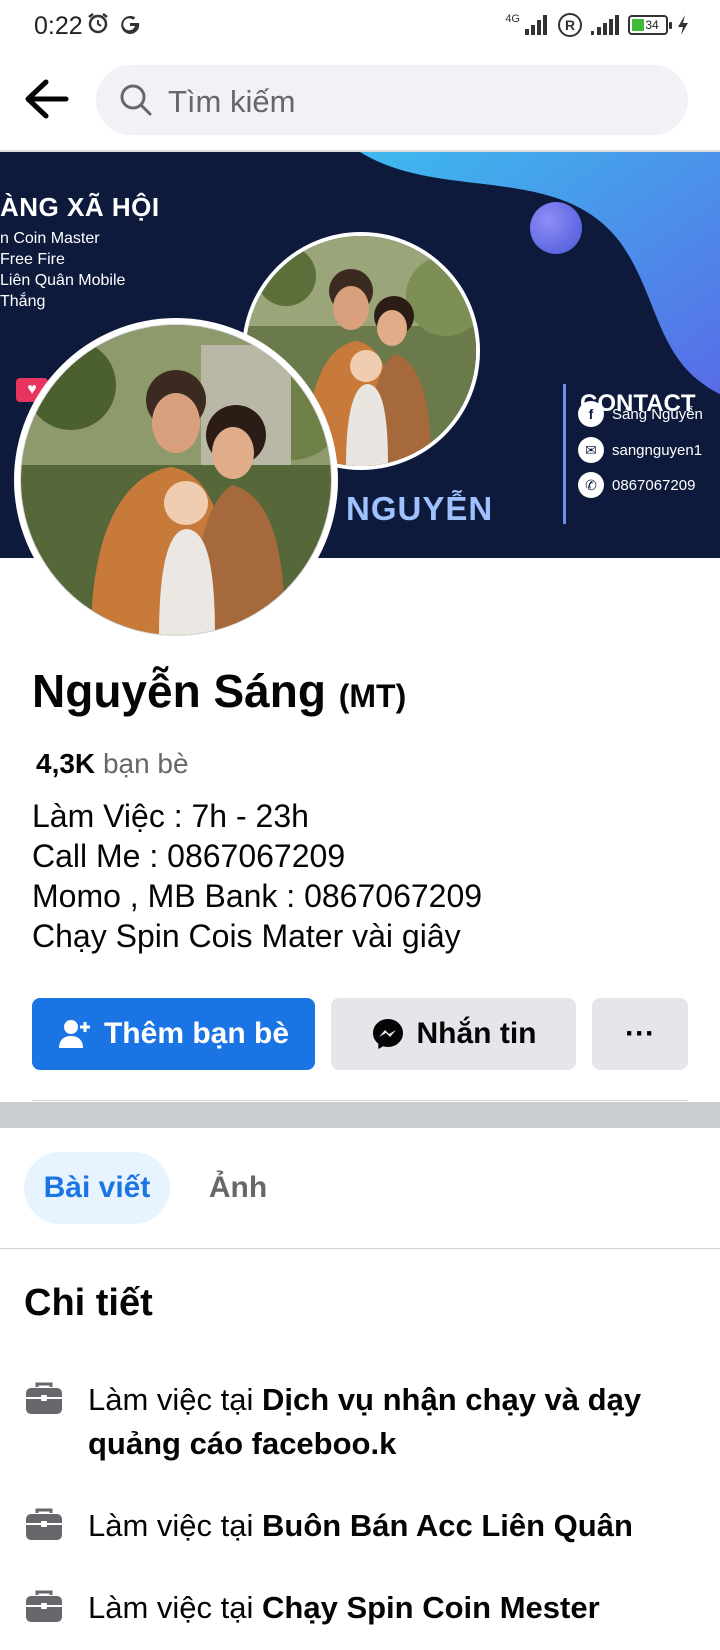 The width and height of the screenshot is (720, 1650). What do you see at coordinates (66, 763) in the screenshot?
I see `friends-count: 4,3K` at bounding box center [66, 763].